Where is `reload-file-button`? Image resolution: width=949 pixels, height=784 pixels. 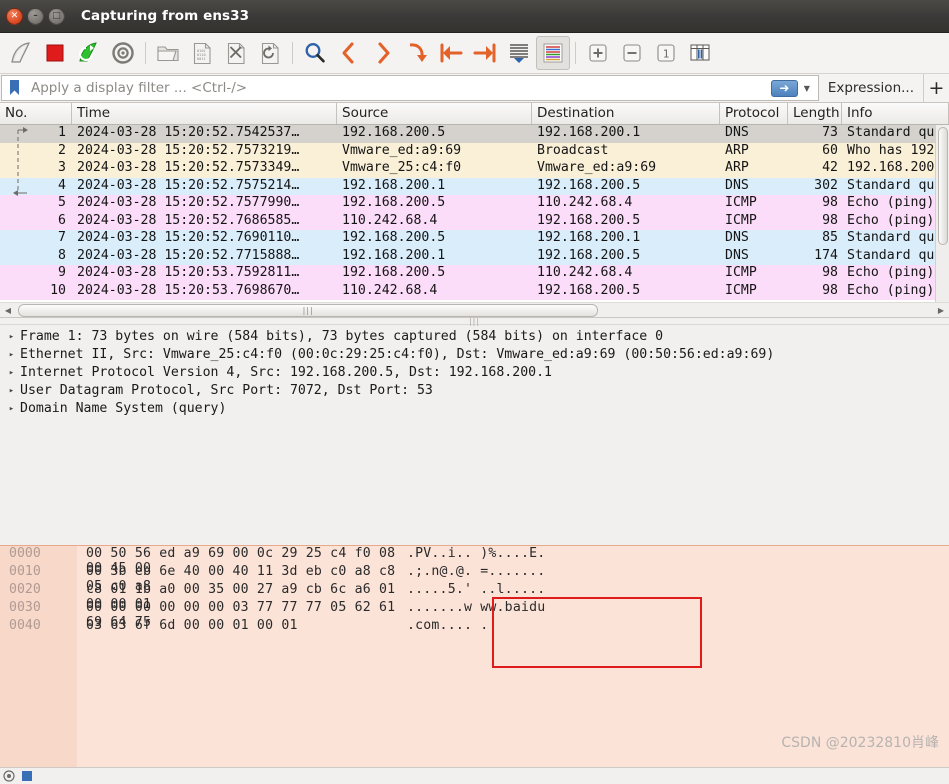 reload-file-button is located at coordinates (270, 53).